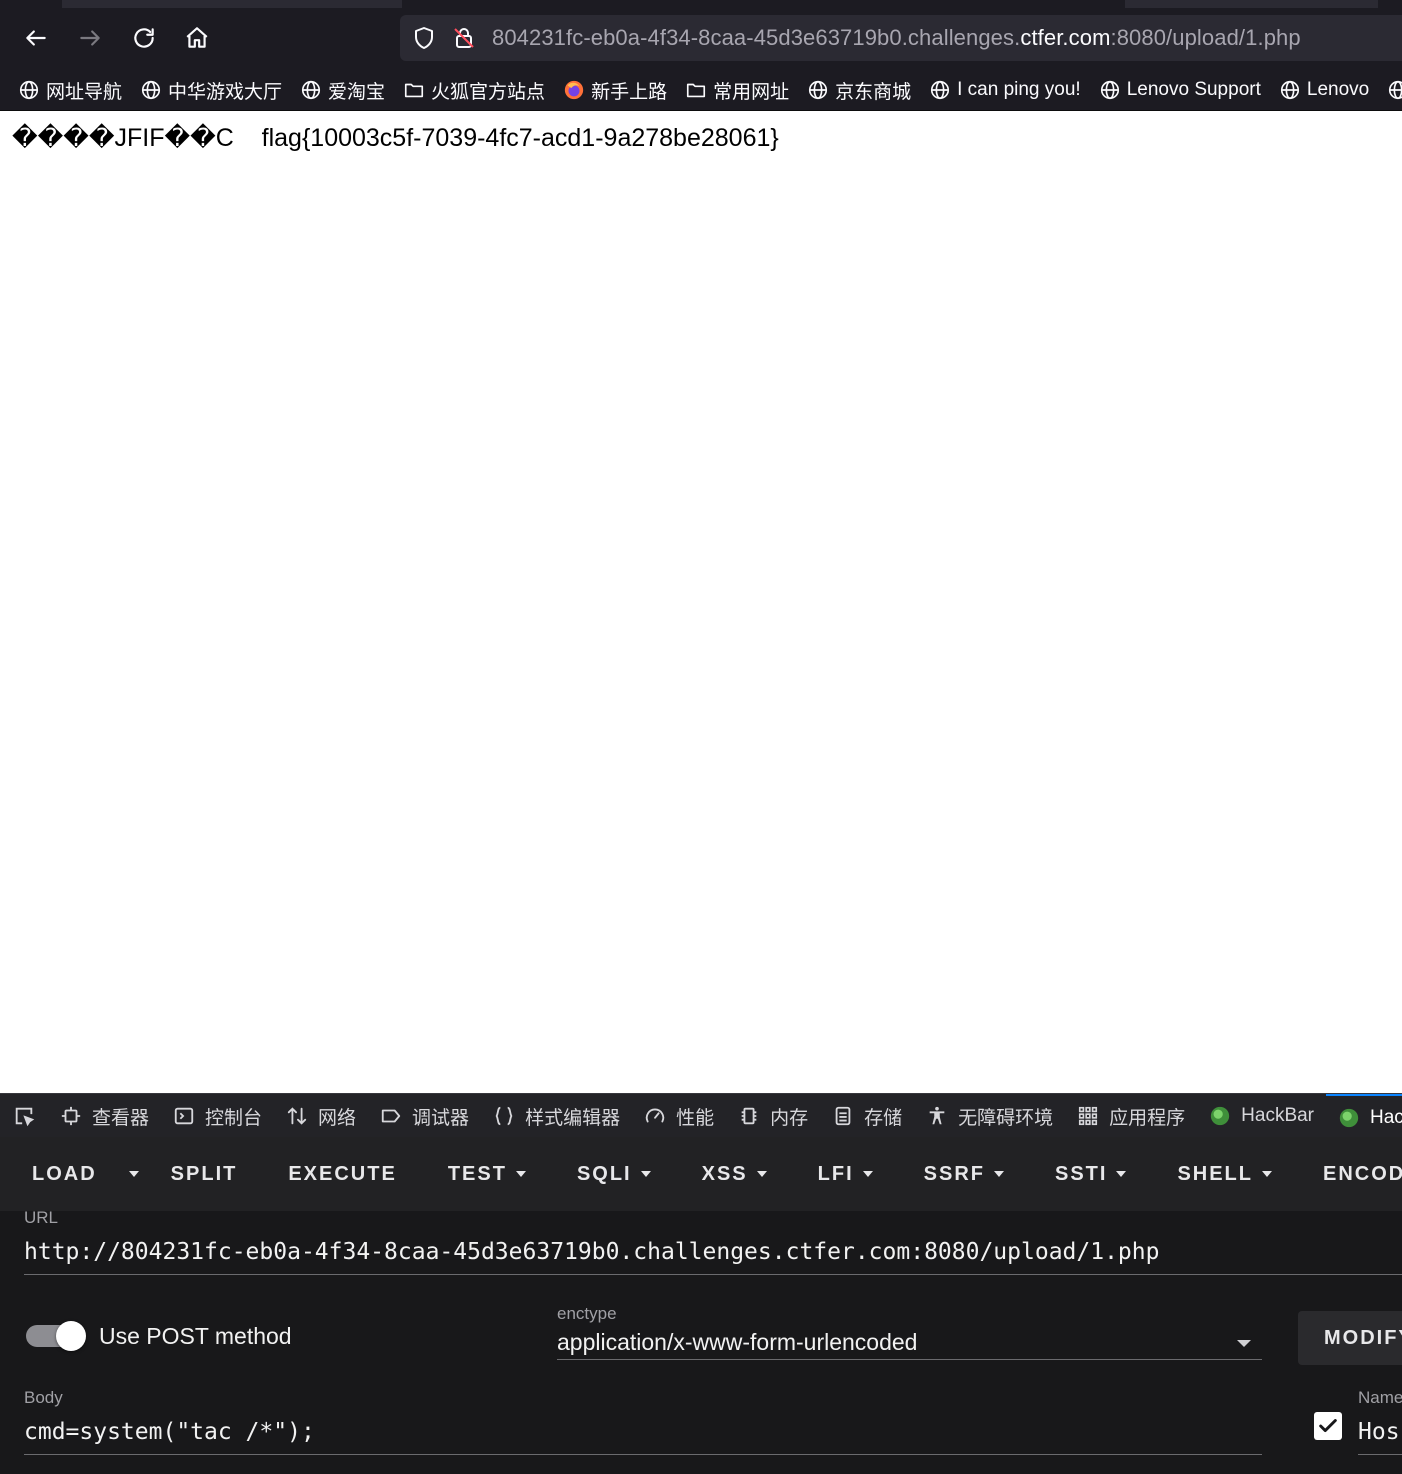 The width and height of the screenshot is (1402, 1474). What do you see at coordinates (701, 4) in the screenshot?
I see `tab-strip` at bounding box center [701, 4].